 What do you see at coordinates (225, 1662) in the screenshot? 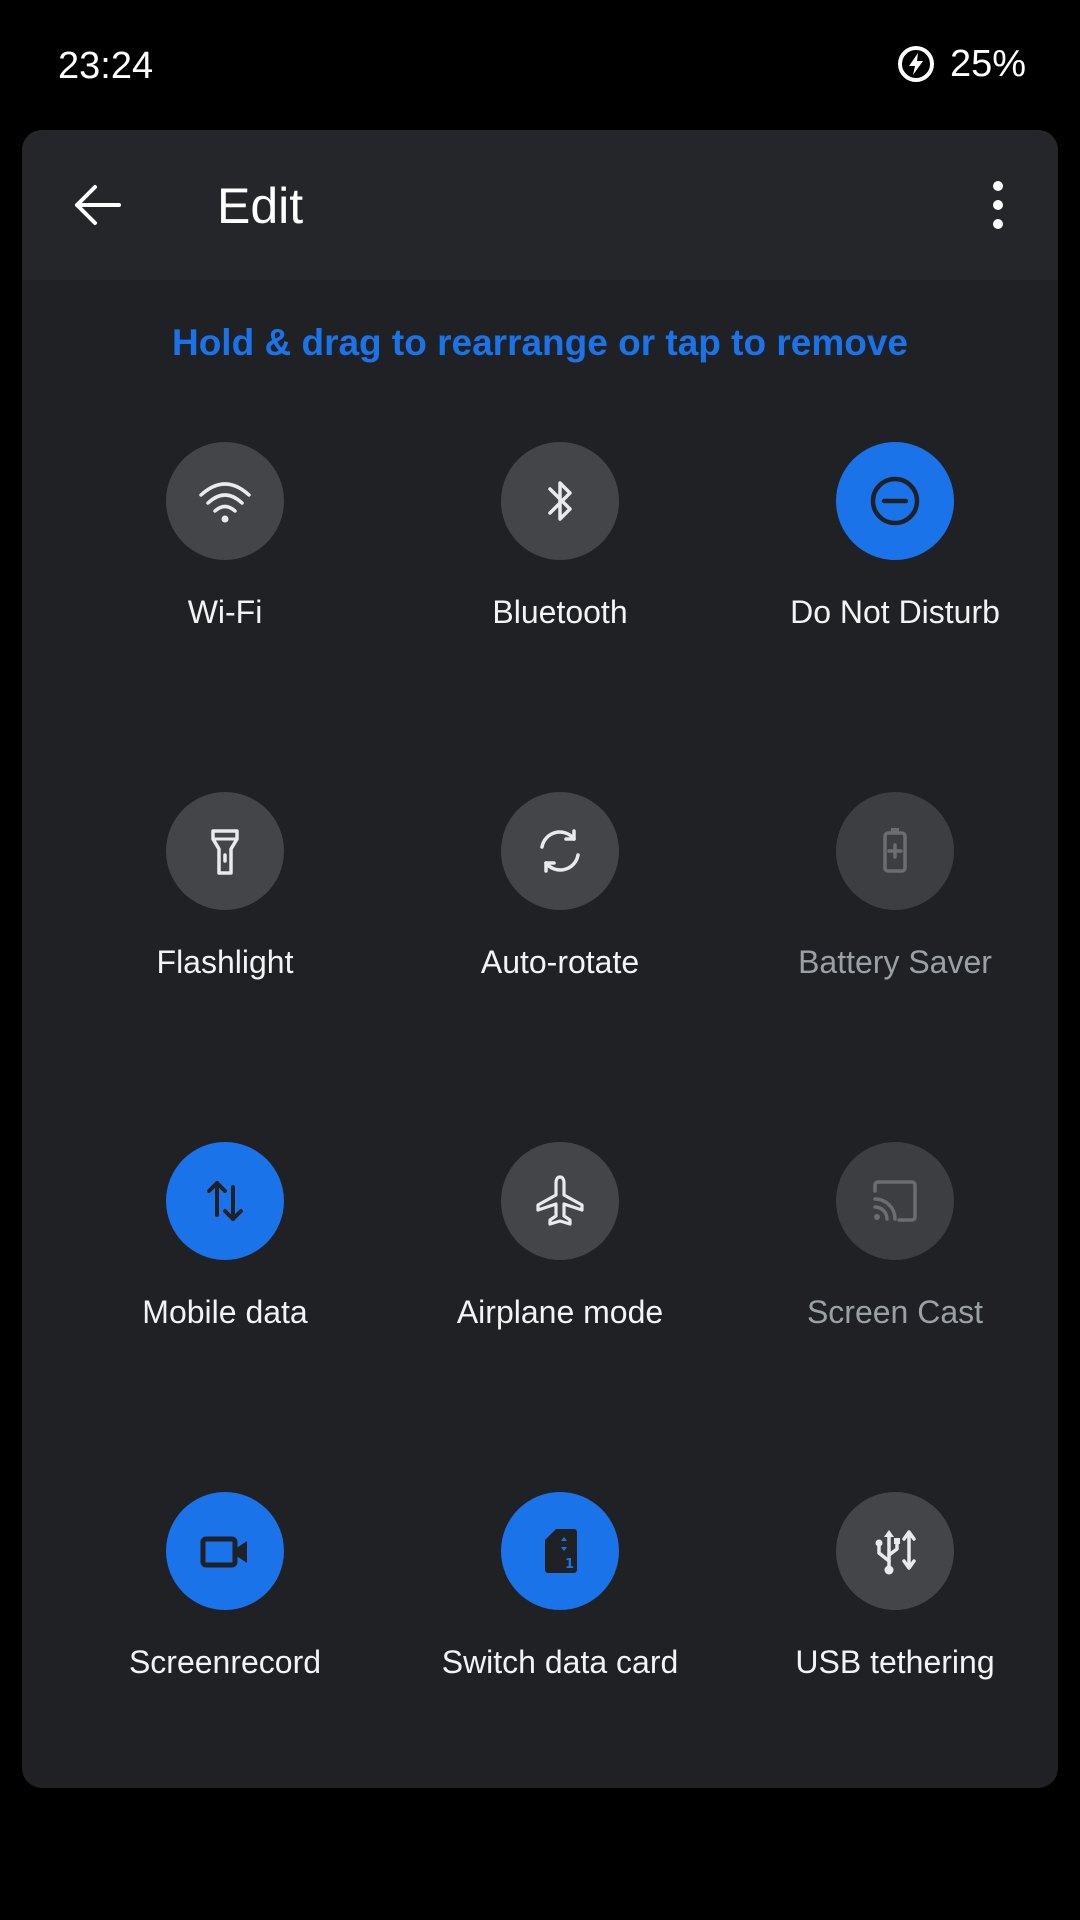
I see `tile-label: Screenrecord` at bounding box center [225, 1662].